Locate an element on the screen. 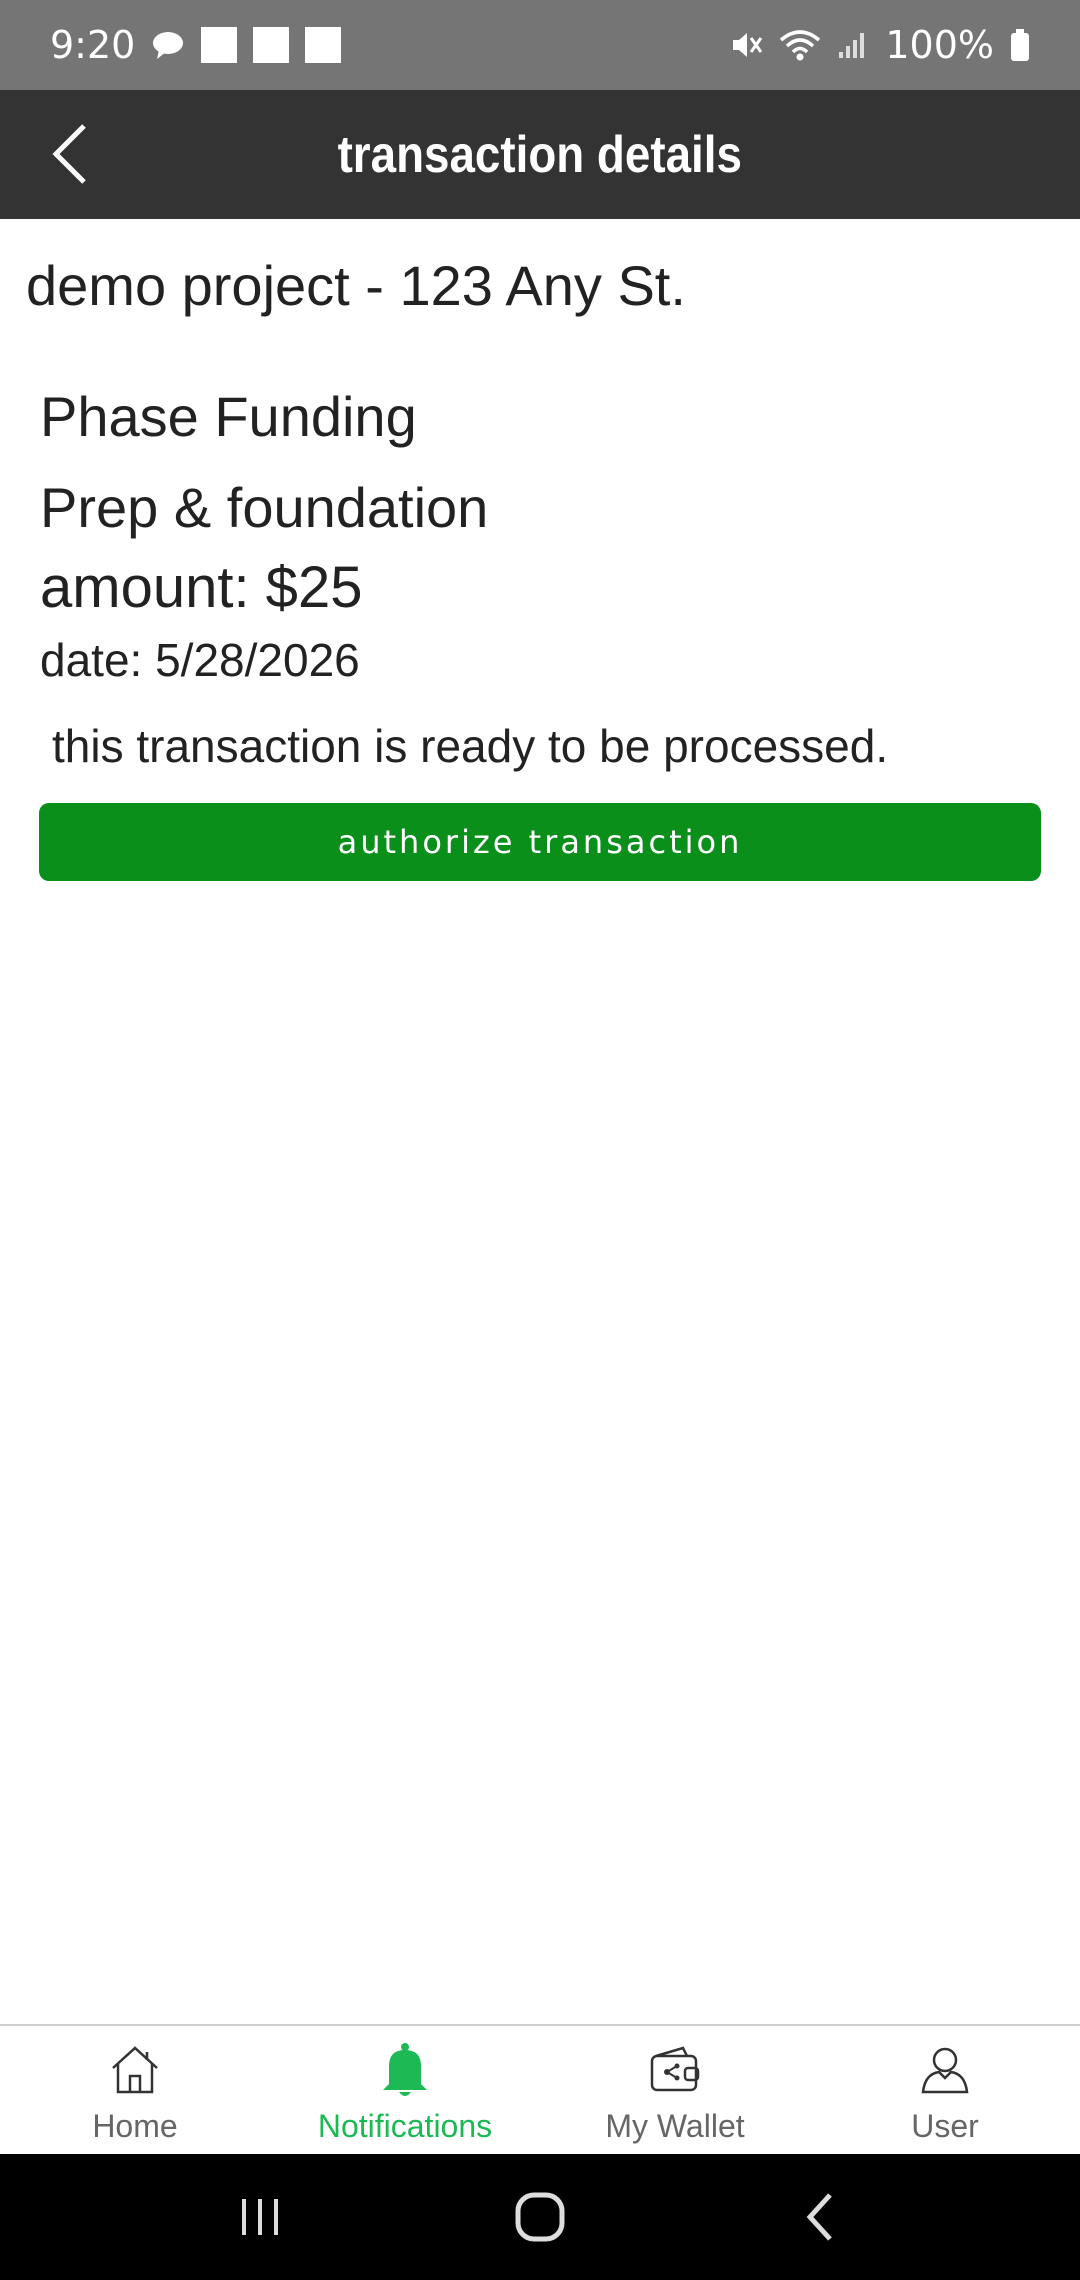 This screenshot has height=2280, width=1080. nav-item-user: User is located at coordinates (945, 2090).